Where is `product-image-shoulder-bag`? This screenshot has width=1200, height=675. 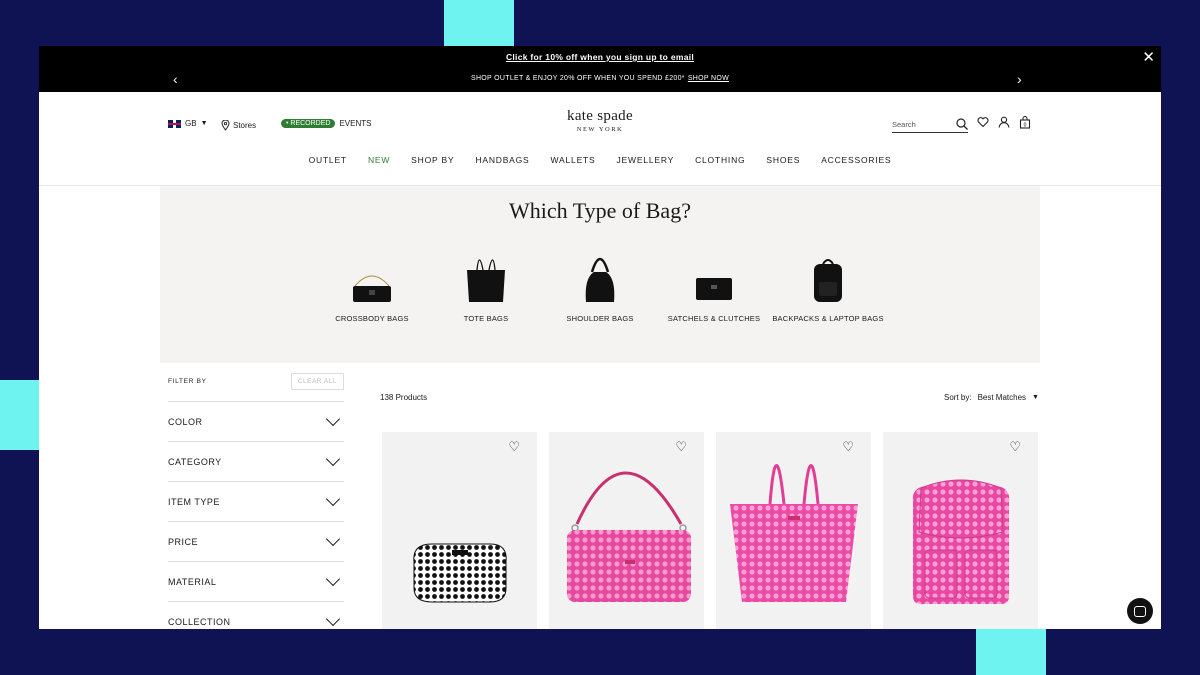
product-image-shoulder-bag is located at coordinates (629, 536).